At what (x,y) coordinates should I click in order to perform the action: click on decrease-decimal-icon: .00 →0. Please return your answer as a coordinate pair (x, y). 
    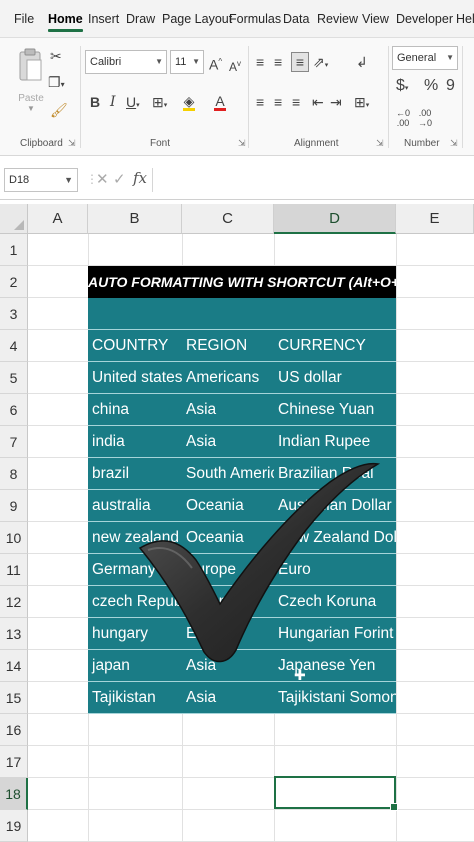
    Looking at the image, I should click on (425, 118).